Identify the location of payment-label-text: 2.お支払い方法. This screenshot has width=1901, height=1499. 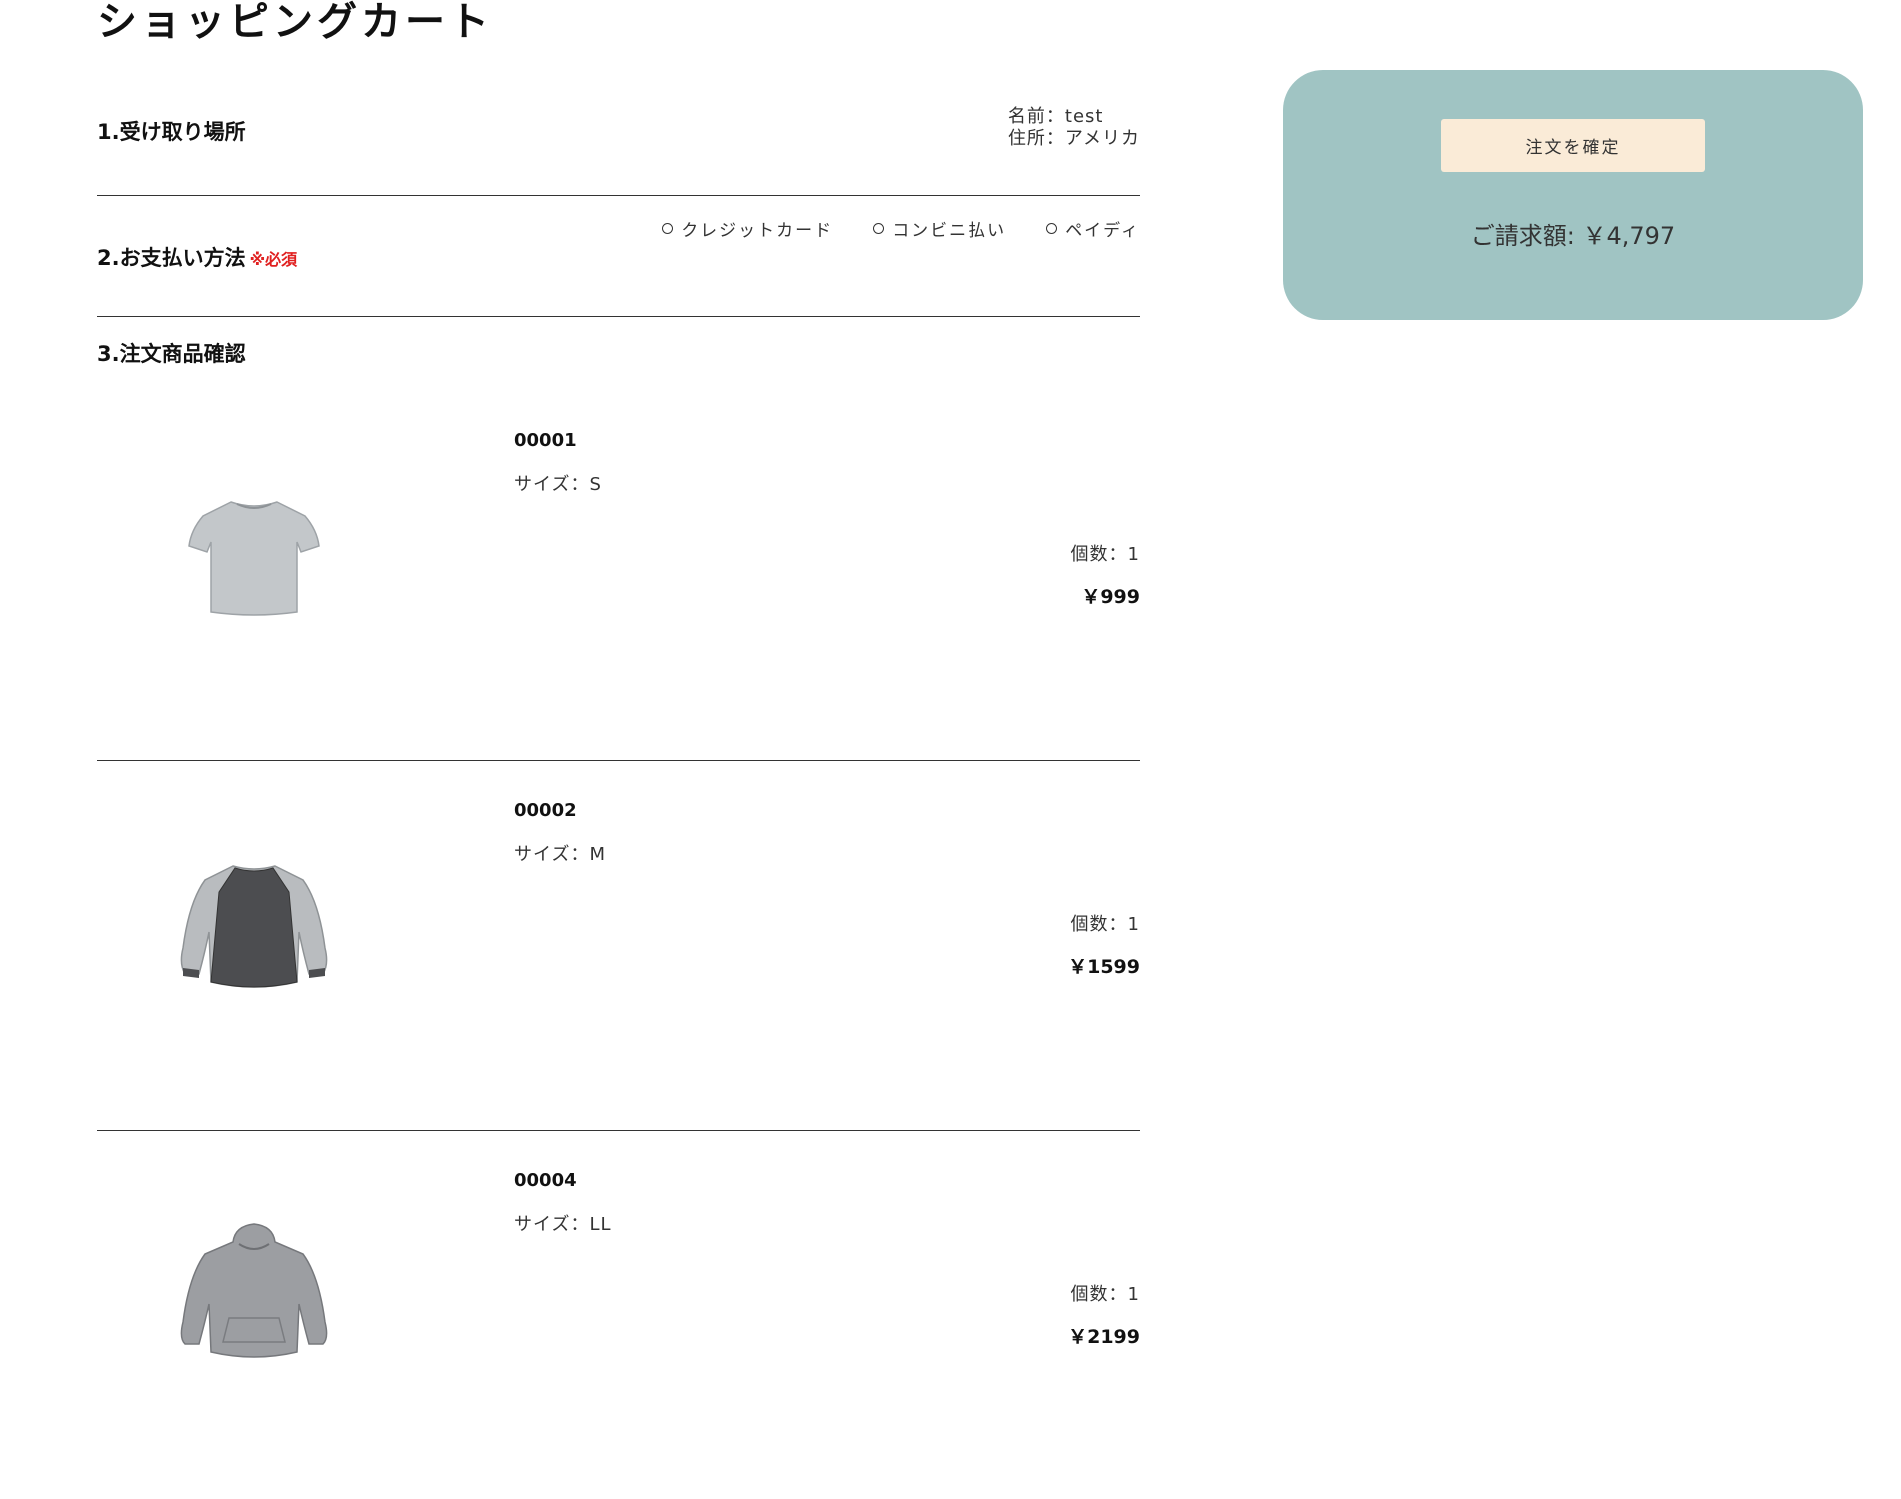
(171, 258).